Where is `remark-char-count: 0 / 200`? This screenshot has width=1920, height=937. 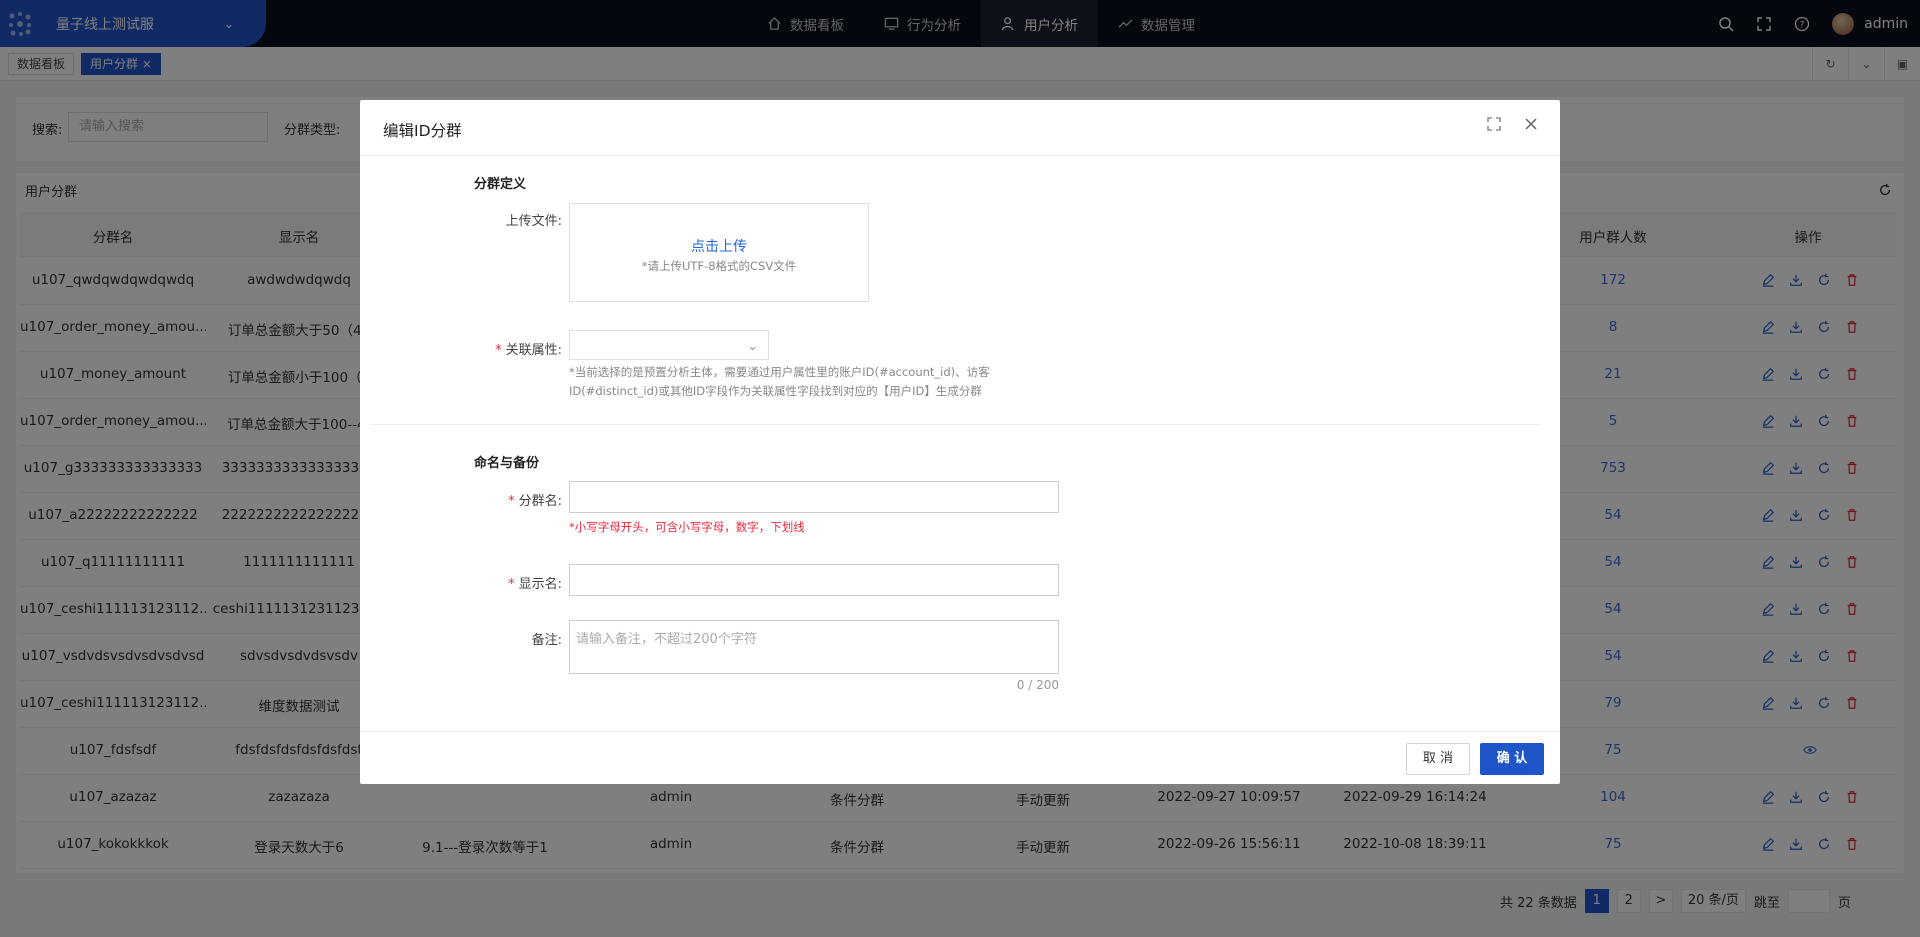
remark-char-count: 0 / 200 is located at coordinates (1037, 685).